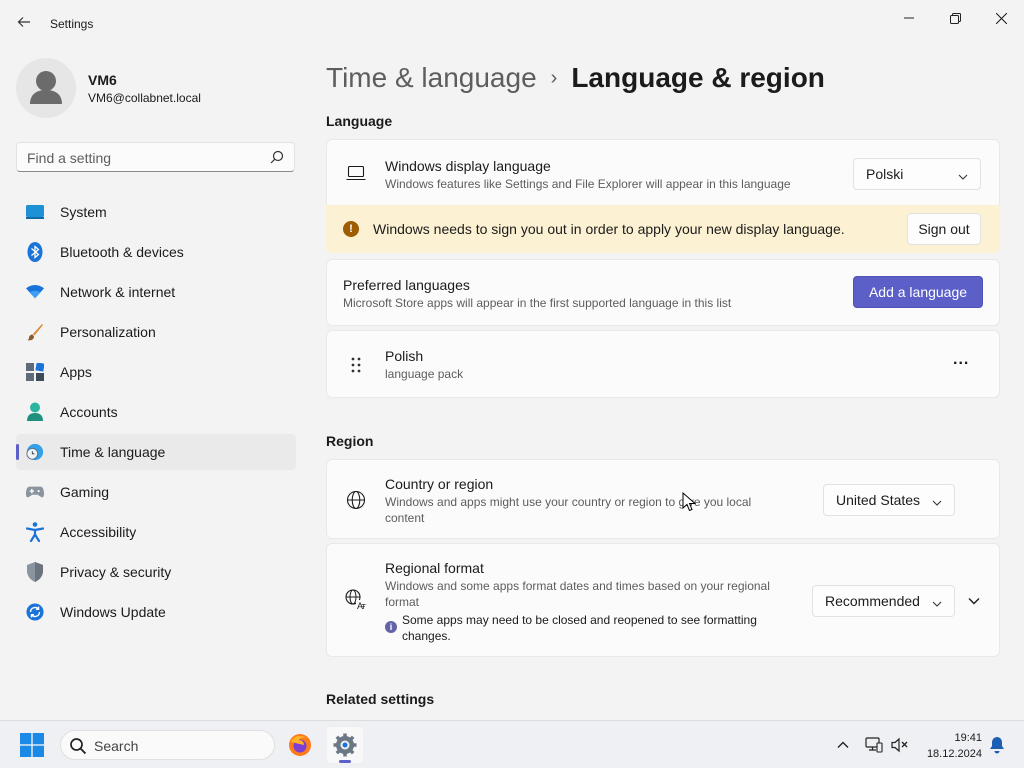 The image size is (1024, 768). I want to click on laptop-icon, so click(356, 173).